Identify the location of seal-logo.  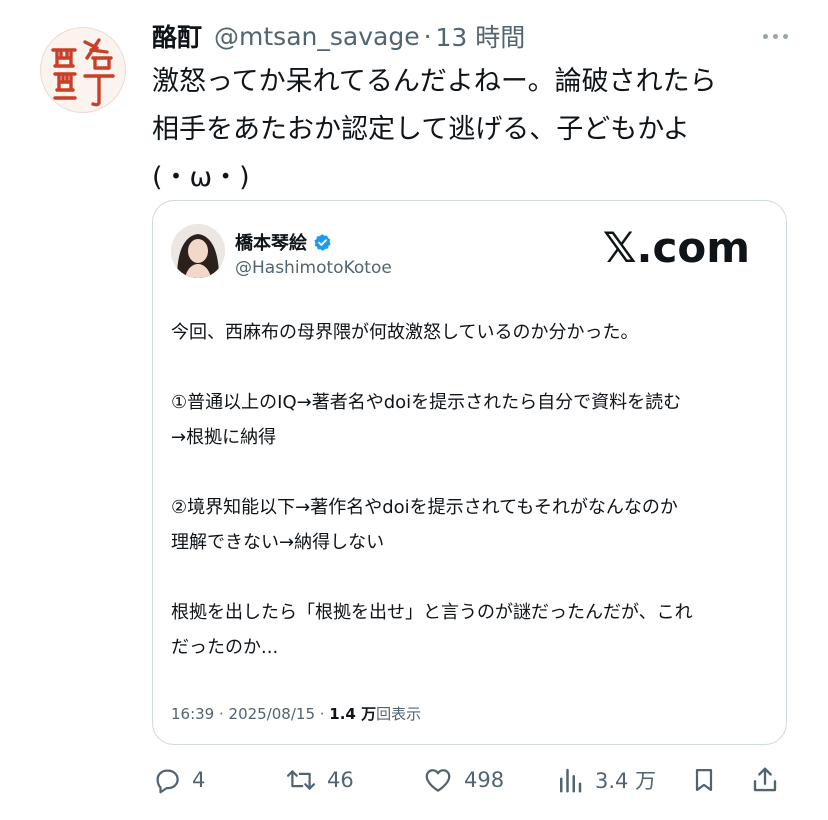
(83, 70).